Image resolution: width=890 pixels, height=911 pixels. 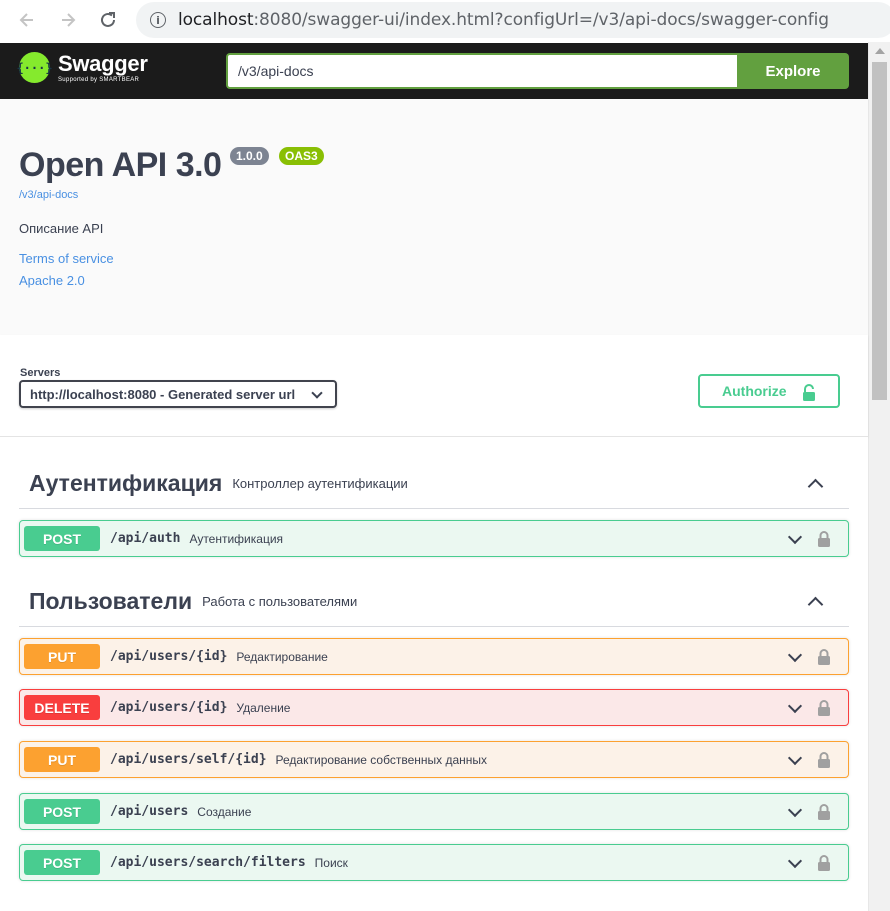 I want to click on swagger-logo: {···} Swagger Supported by SMARTBEAR, so click(x=82, y=66).